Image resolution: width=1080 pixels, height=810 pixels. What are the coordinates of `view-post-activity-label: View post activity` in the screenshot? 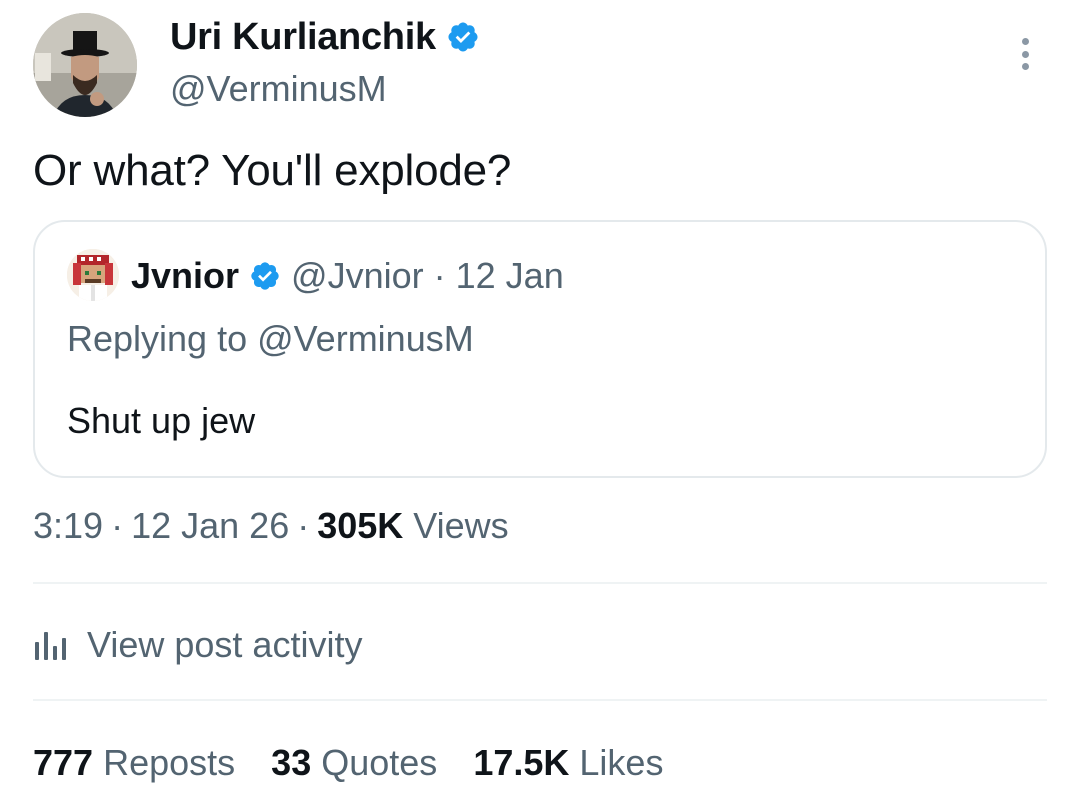 It's located at (225, 644).